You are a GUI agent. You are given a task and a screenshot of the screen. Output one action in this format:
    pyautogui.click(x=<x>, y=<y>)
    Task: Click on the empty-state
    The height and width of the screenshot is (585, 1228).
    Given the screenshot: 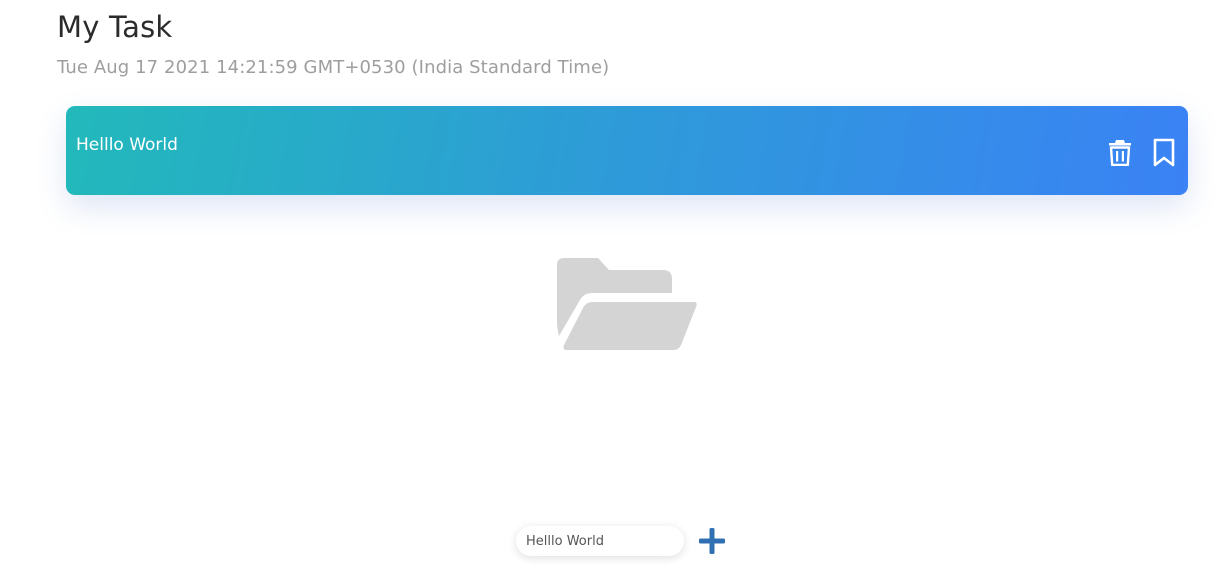 What is the action you would take?
    pyautogui.click(x=627, y=304)
    